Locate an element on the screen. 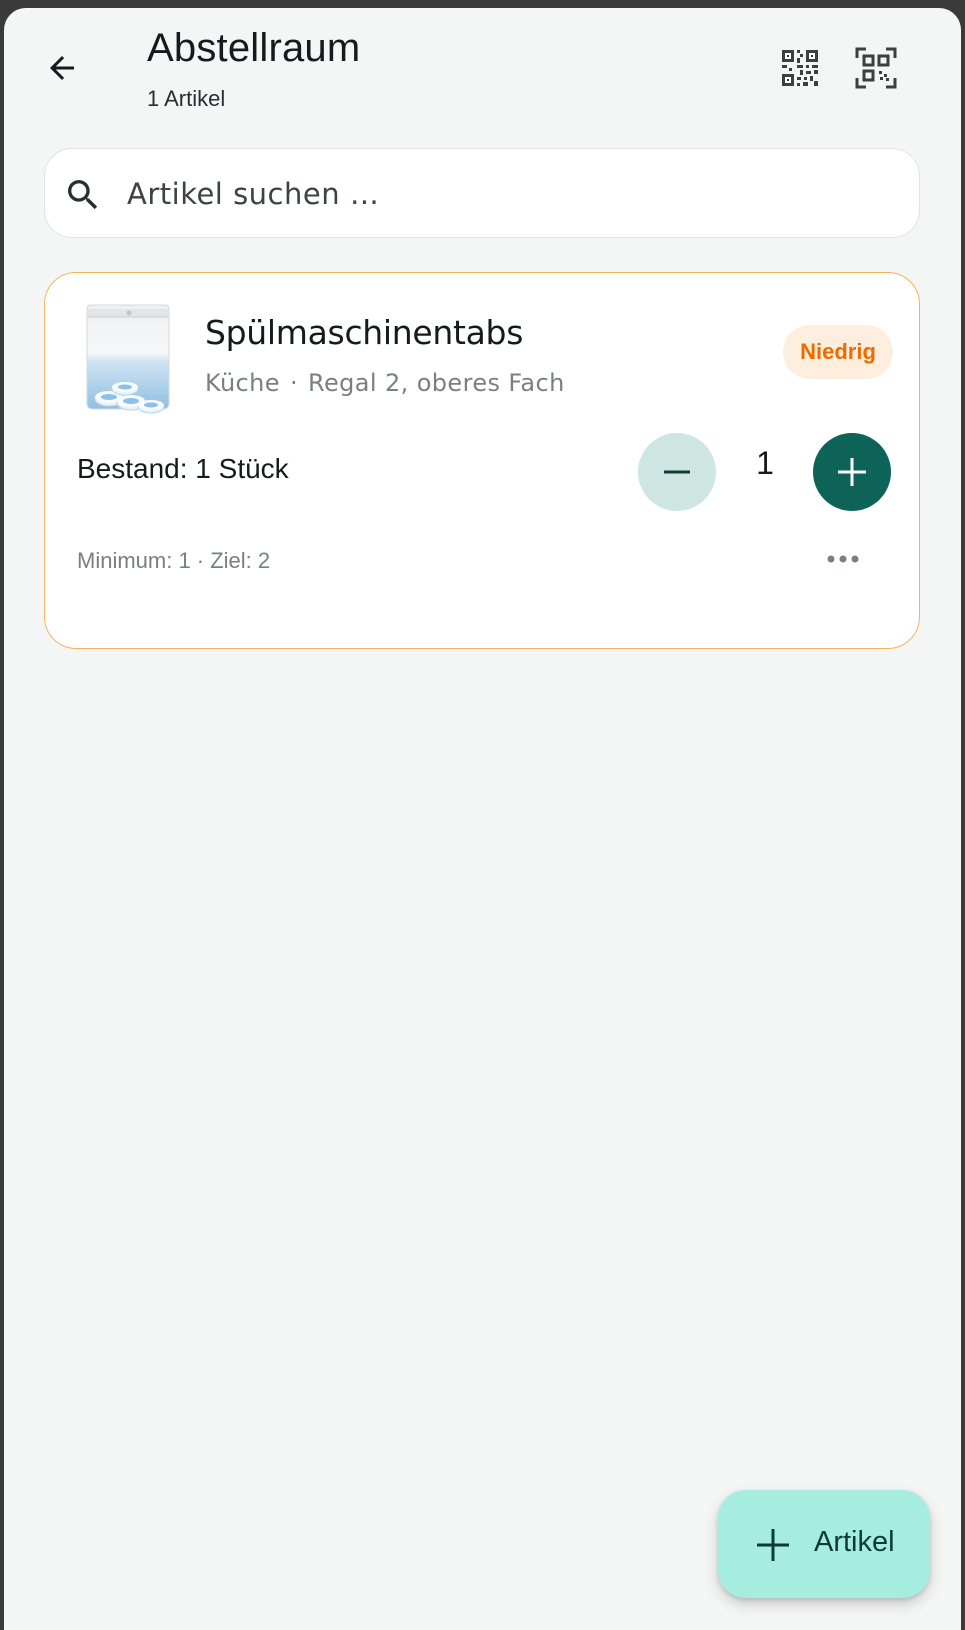  increase-button is located at coordinates (852, 472).